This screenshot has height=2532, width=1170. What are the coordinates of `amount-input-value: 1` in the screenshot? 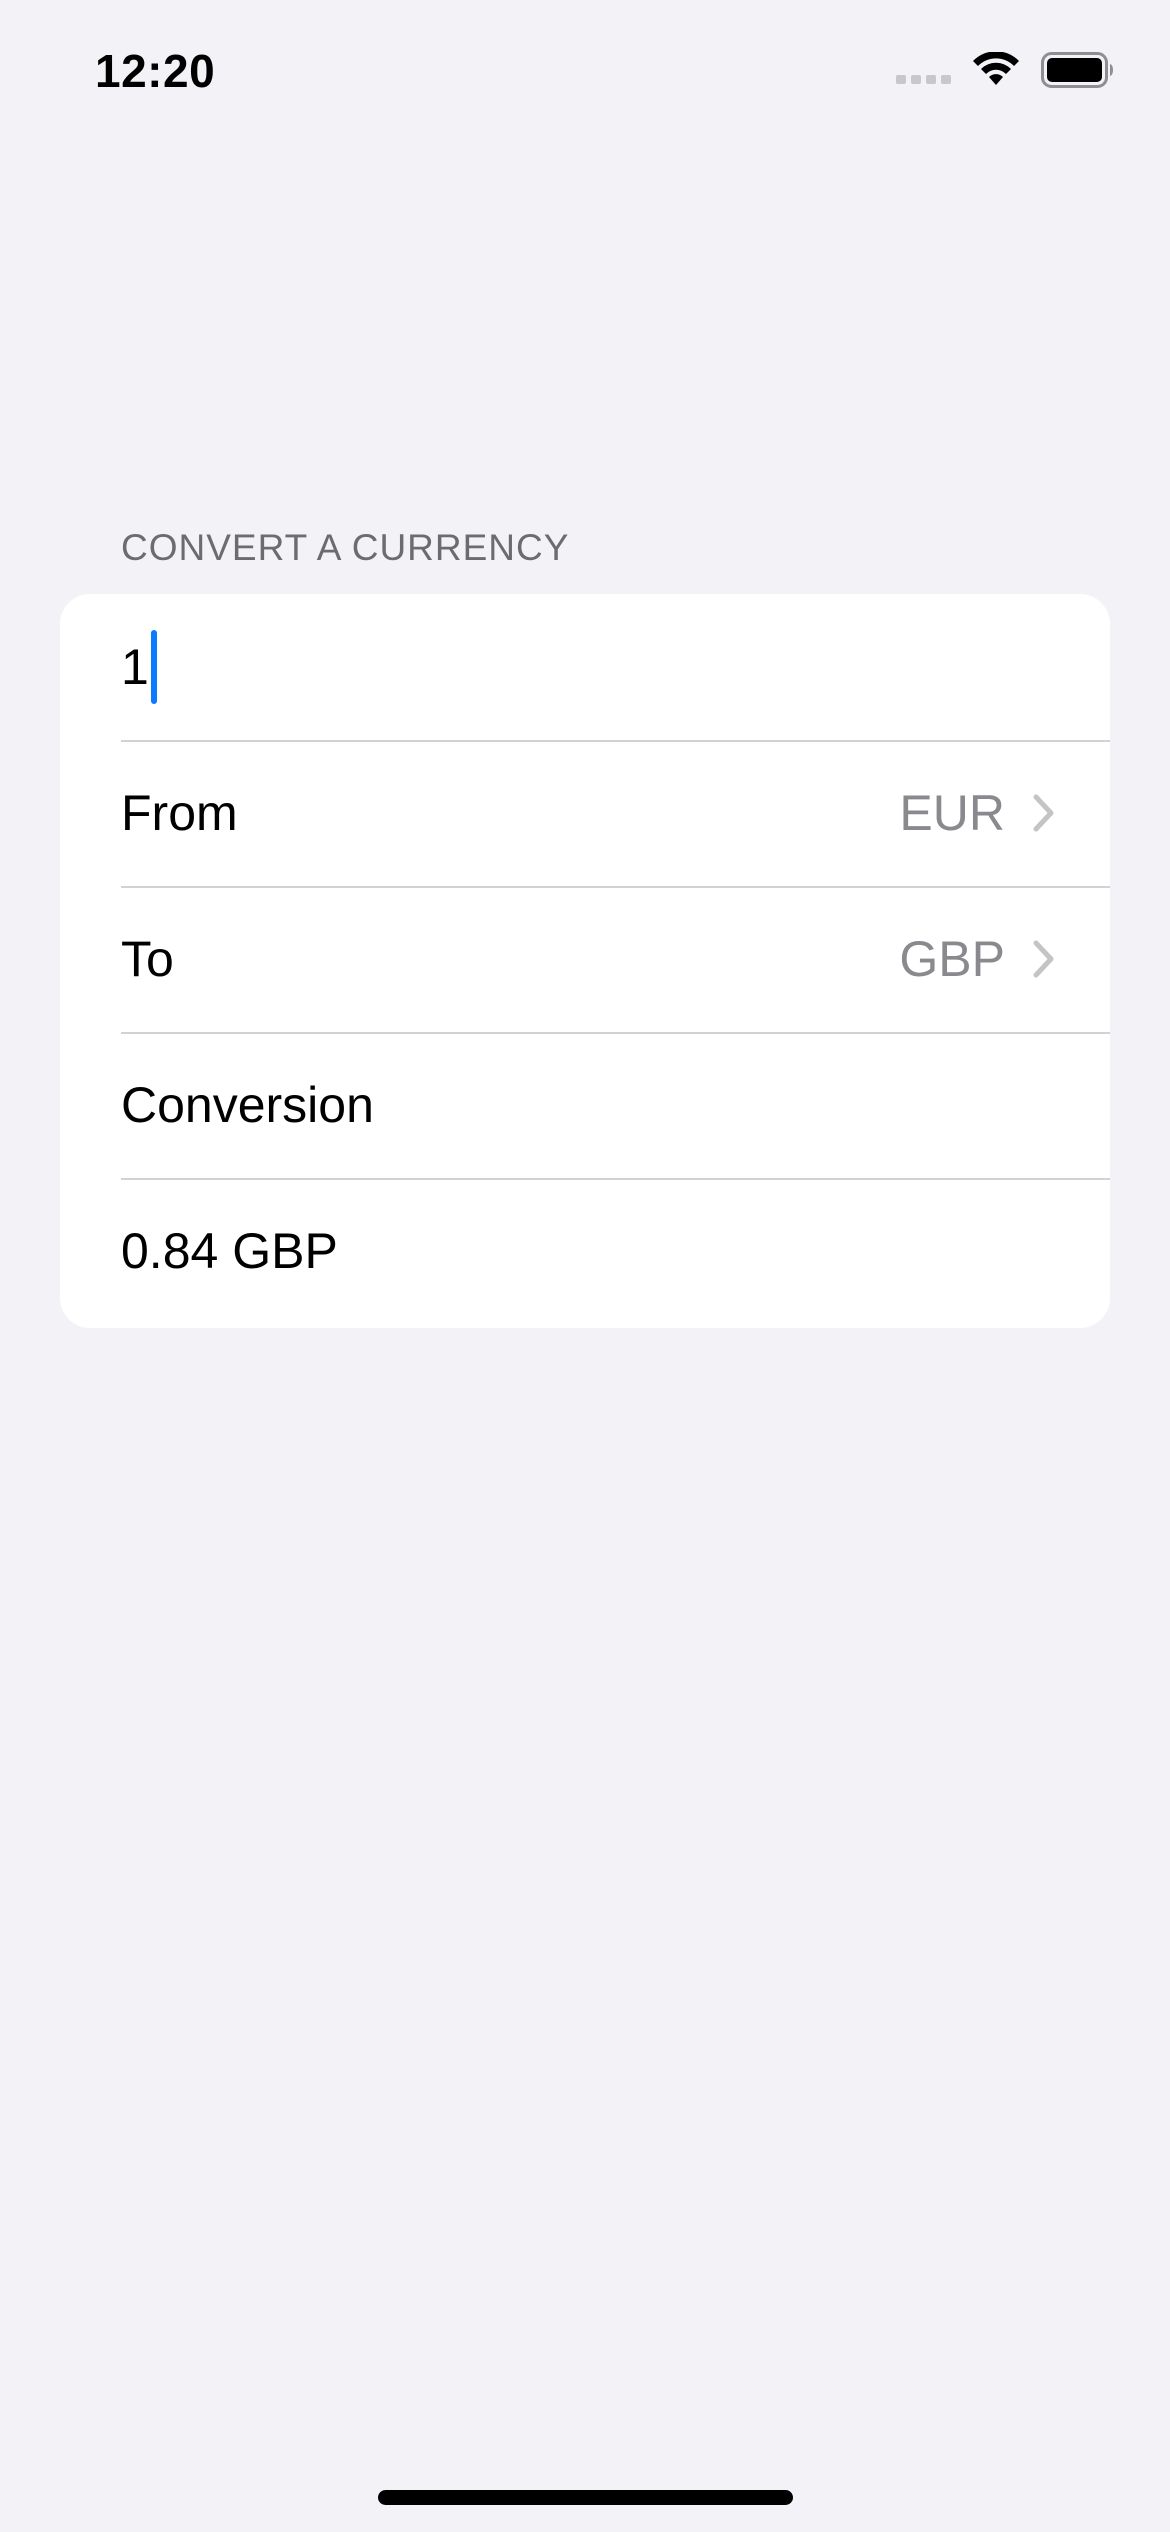 It's located at (135, 667).